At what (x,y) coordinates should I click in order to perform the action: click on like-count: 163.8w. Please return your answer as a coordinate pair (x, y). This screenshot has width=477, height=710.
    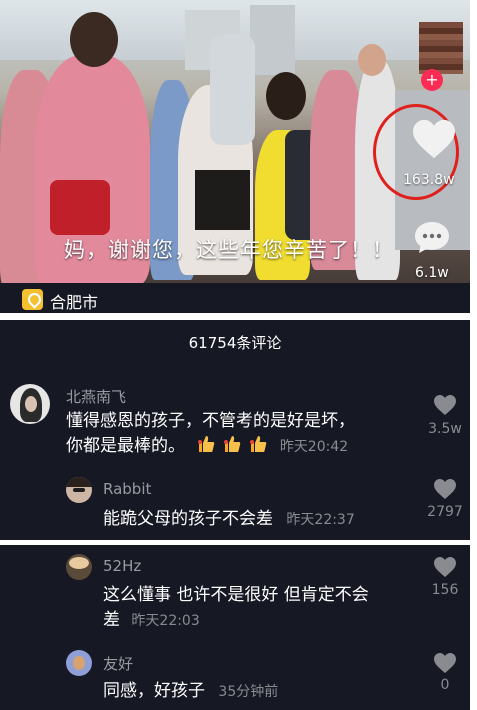
    Looking at the image, I should click on (429, 180).